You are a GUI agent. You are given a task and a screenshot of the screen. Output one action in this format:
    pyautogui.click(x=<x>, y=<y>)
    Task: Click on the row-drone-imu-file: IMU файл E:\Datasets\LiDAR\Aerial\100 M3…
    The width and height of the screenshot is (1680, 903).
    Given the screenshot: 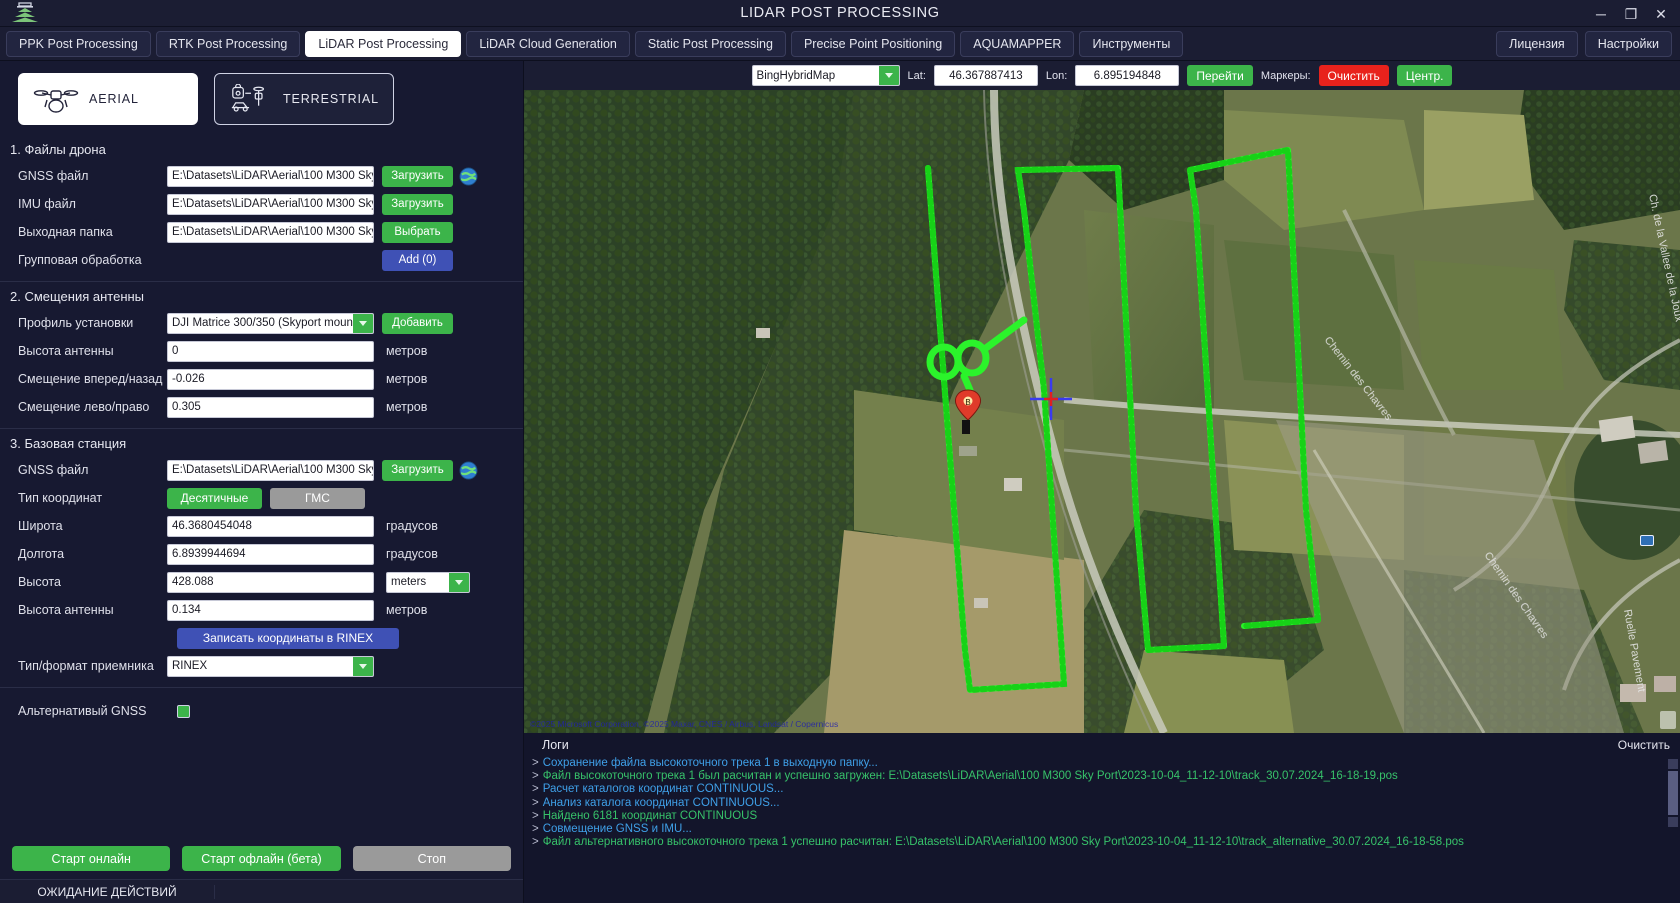 What is the action you would take?
    pyautogui.click(x=261, y=204)
    